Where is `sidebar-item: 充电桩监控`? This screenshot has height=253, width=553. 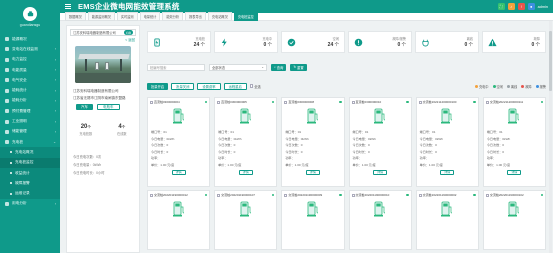
sidebar-item: 充电桩监控 is located at coordinates (30, 162).